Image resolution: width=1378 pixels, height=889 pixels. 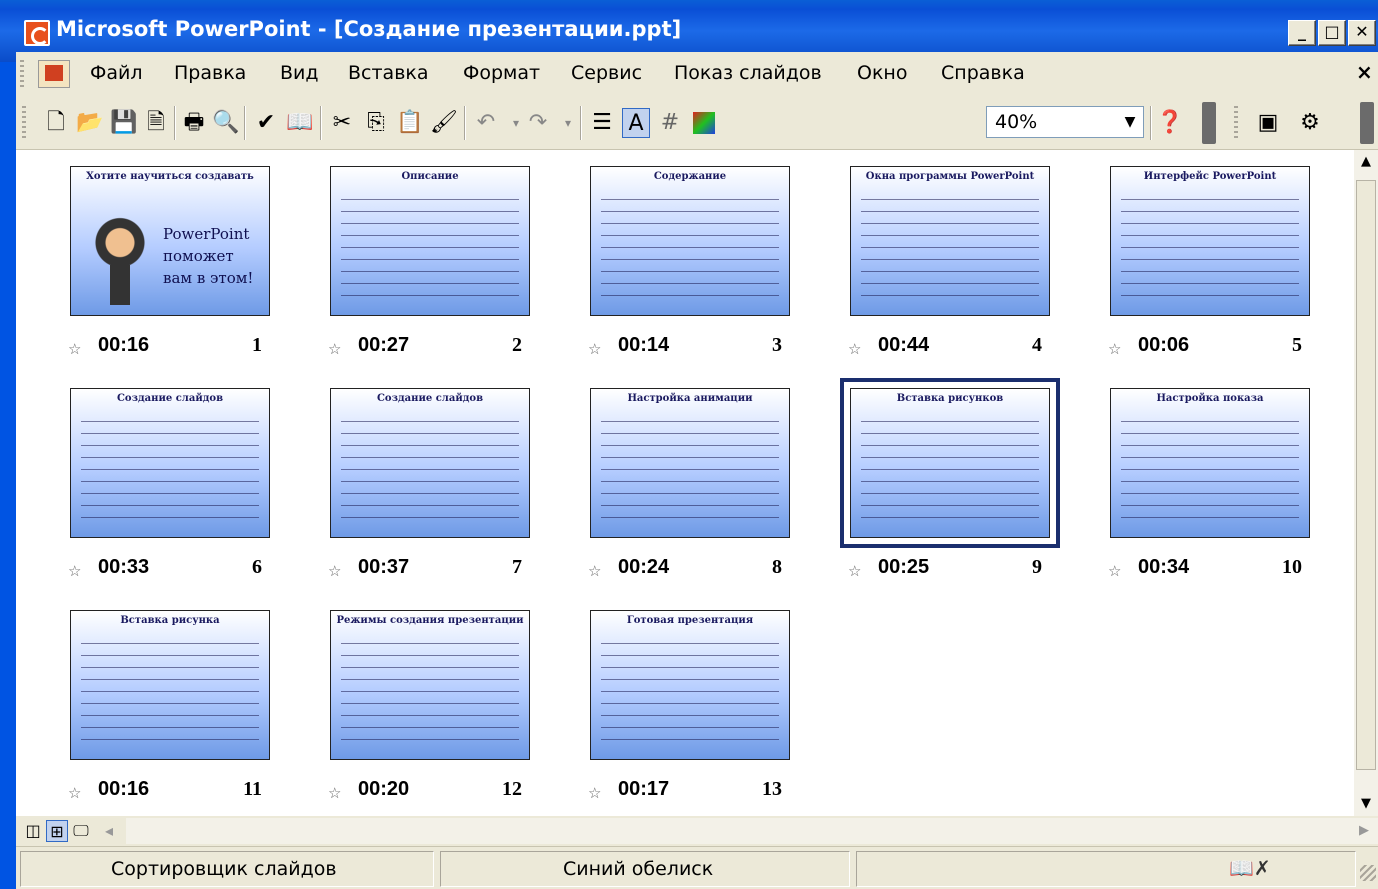 I want to click on undo-icon: ↶, so click(x=486, y=123).